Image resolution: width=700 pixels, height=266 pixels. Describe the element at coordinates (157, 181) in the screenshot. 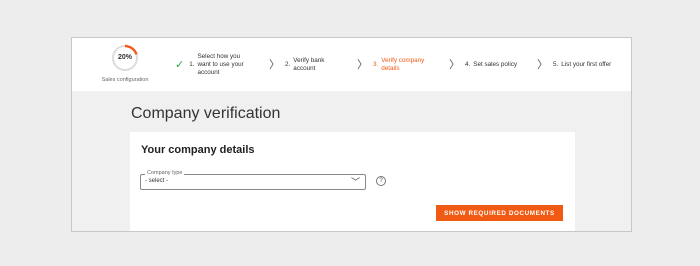

I see `company-type-value: - select -` at that location.